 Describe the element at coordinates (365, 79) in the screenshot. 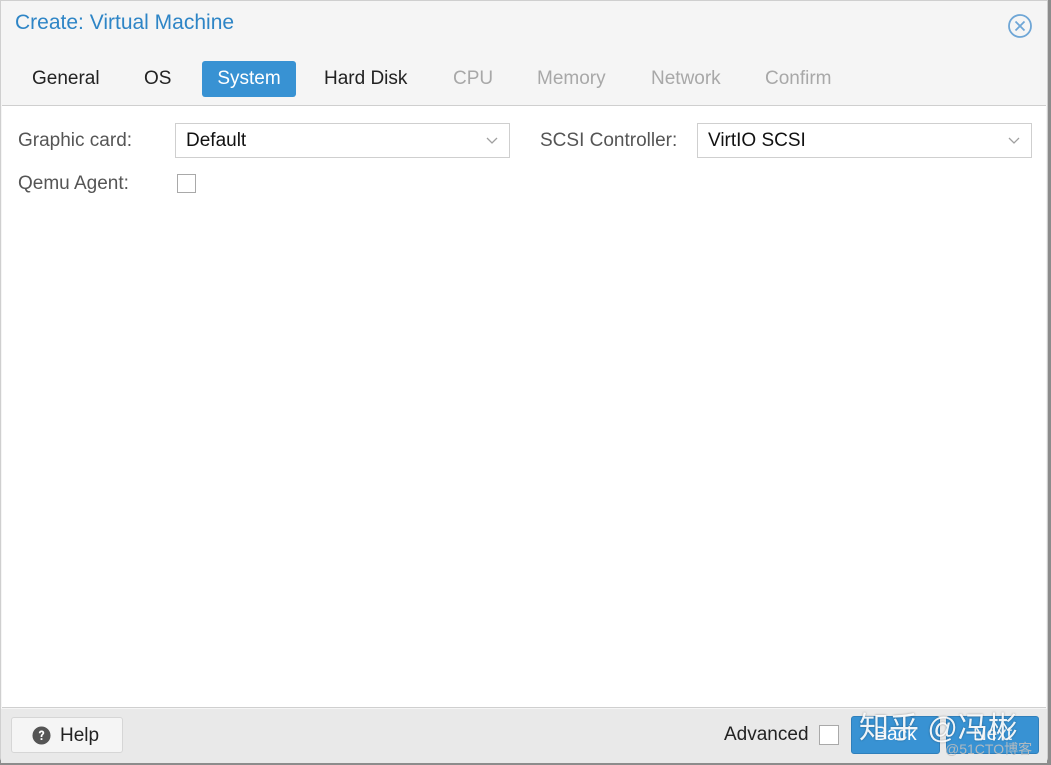

I see `tab-hard-disk: Hard Disk` at that location.